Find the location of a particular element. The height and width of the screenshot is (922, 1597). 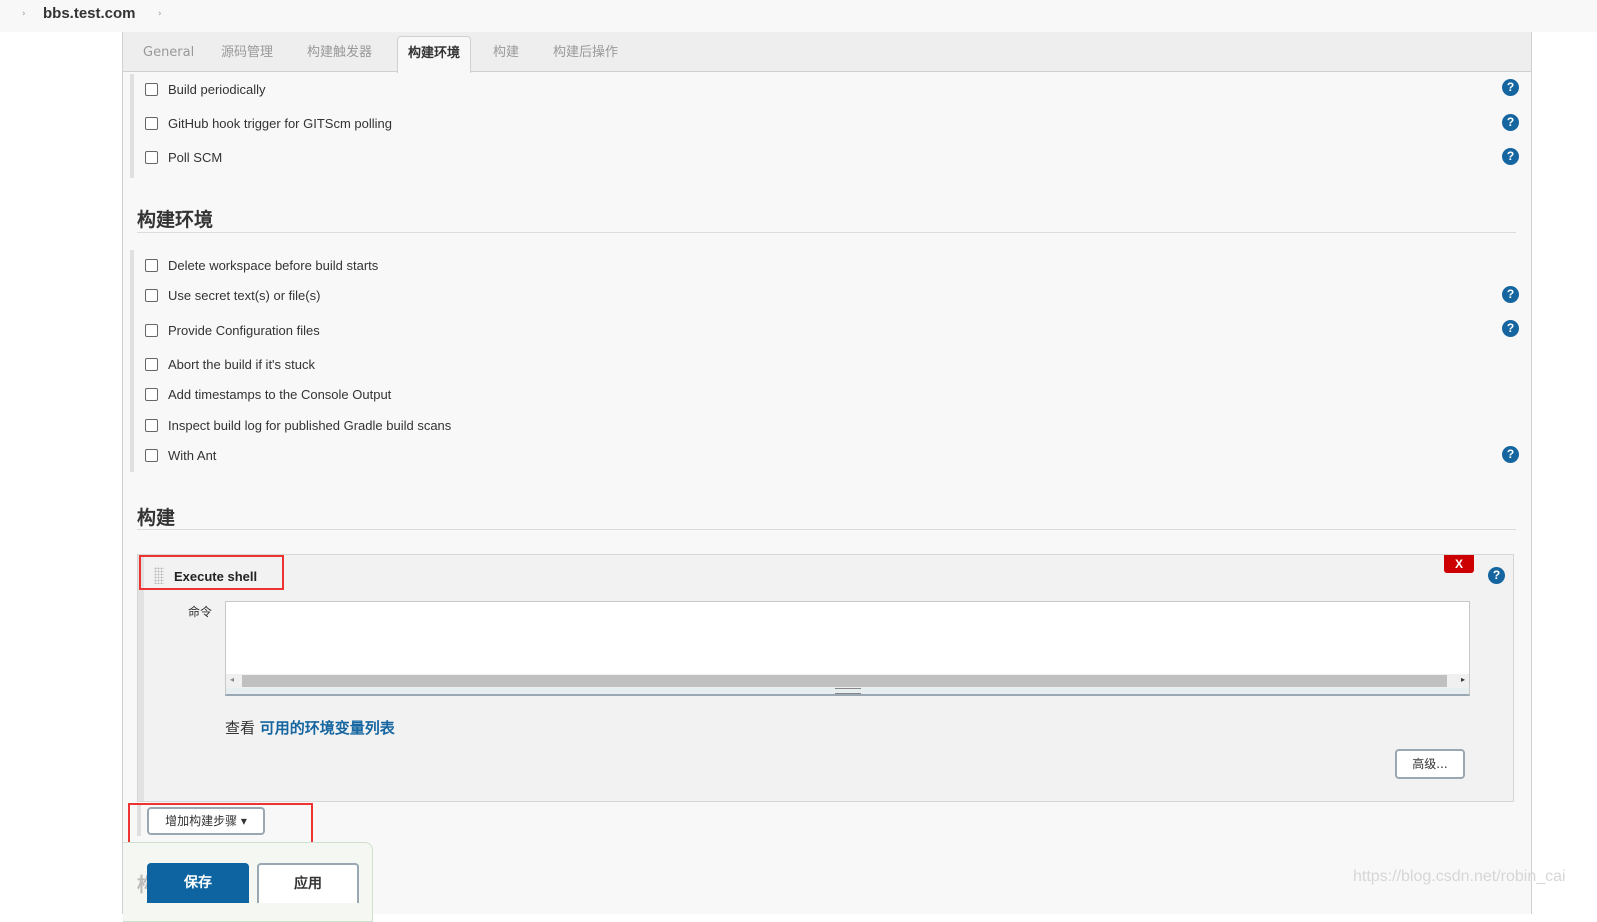

checkbox-label: Poll SCM is located at coordinates (195, 157).